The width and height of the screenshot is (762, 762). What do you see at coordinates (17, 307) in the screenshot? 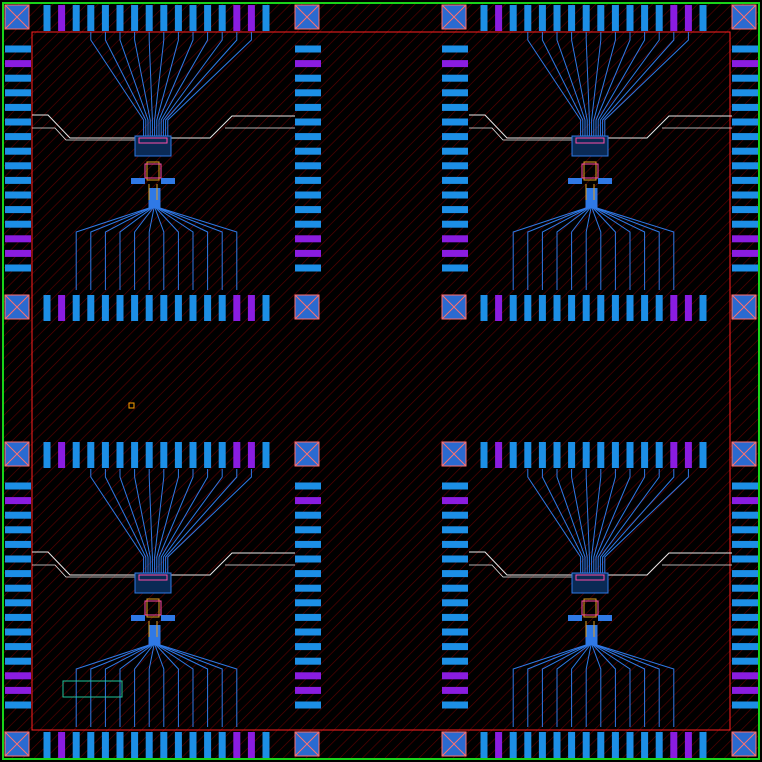
I see `top-left-corner-bl` at bounding box center [17, 307].